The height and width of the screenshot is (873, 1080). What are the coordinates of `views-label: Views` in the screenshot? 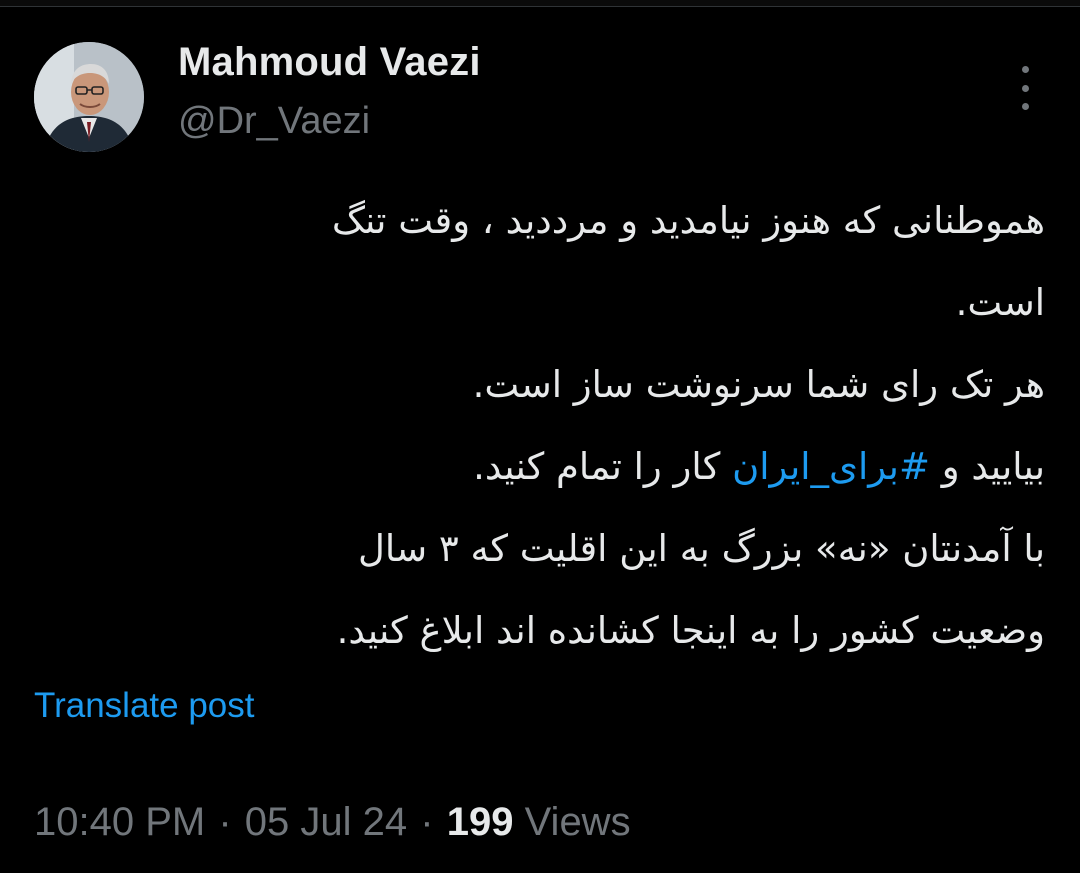 It's located at (577, 822).